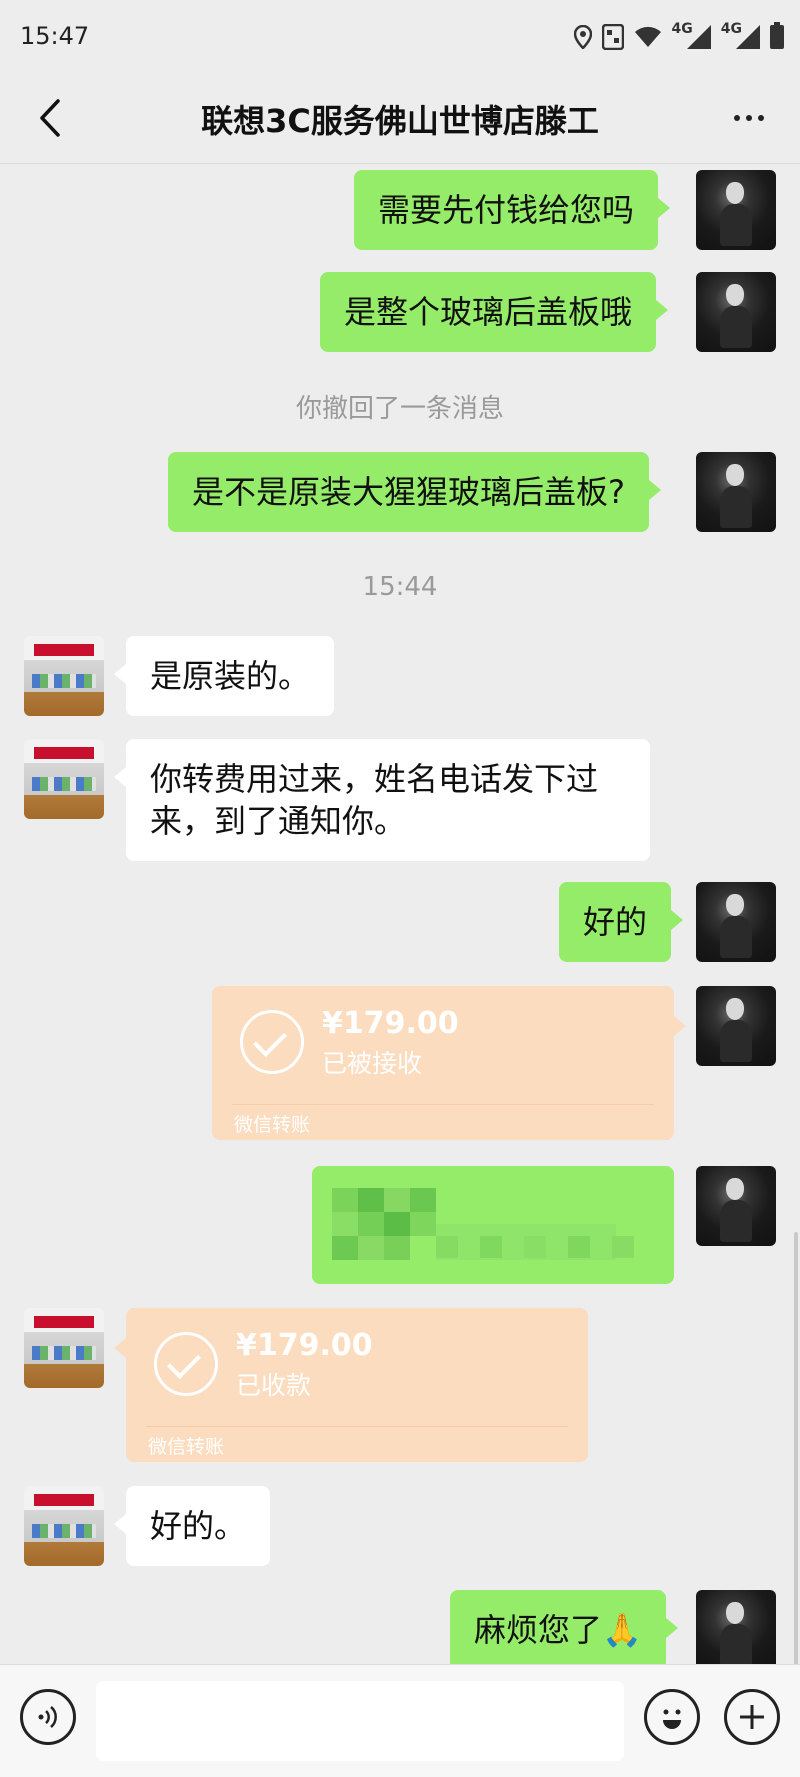 Image resolution: width=800 pixels, height=1777 pixels. I want to click on status-bar: 15:47 4G 4G, so click(400, 36).